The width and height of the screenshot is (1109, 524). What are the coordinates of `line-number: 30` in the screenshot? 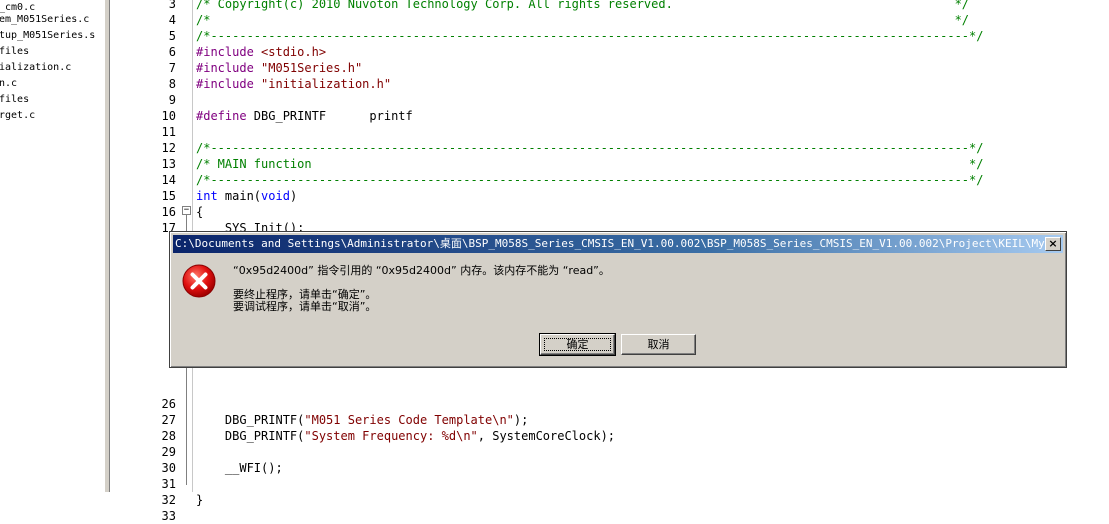 It's located at (168, 468).